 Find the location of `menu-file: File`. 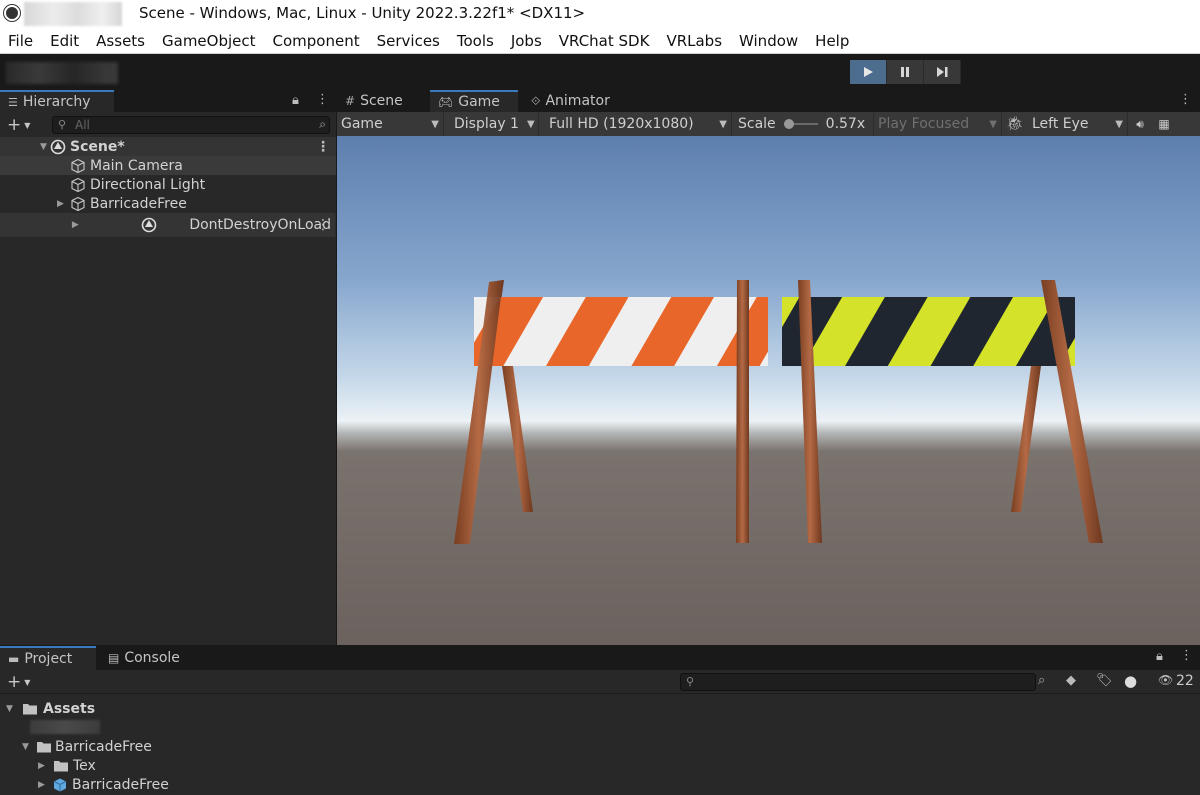

menu-file: File is located at coordinates (20, 41).